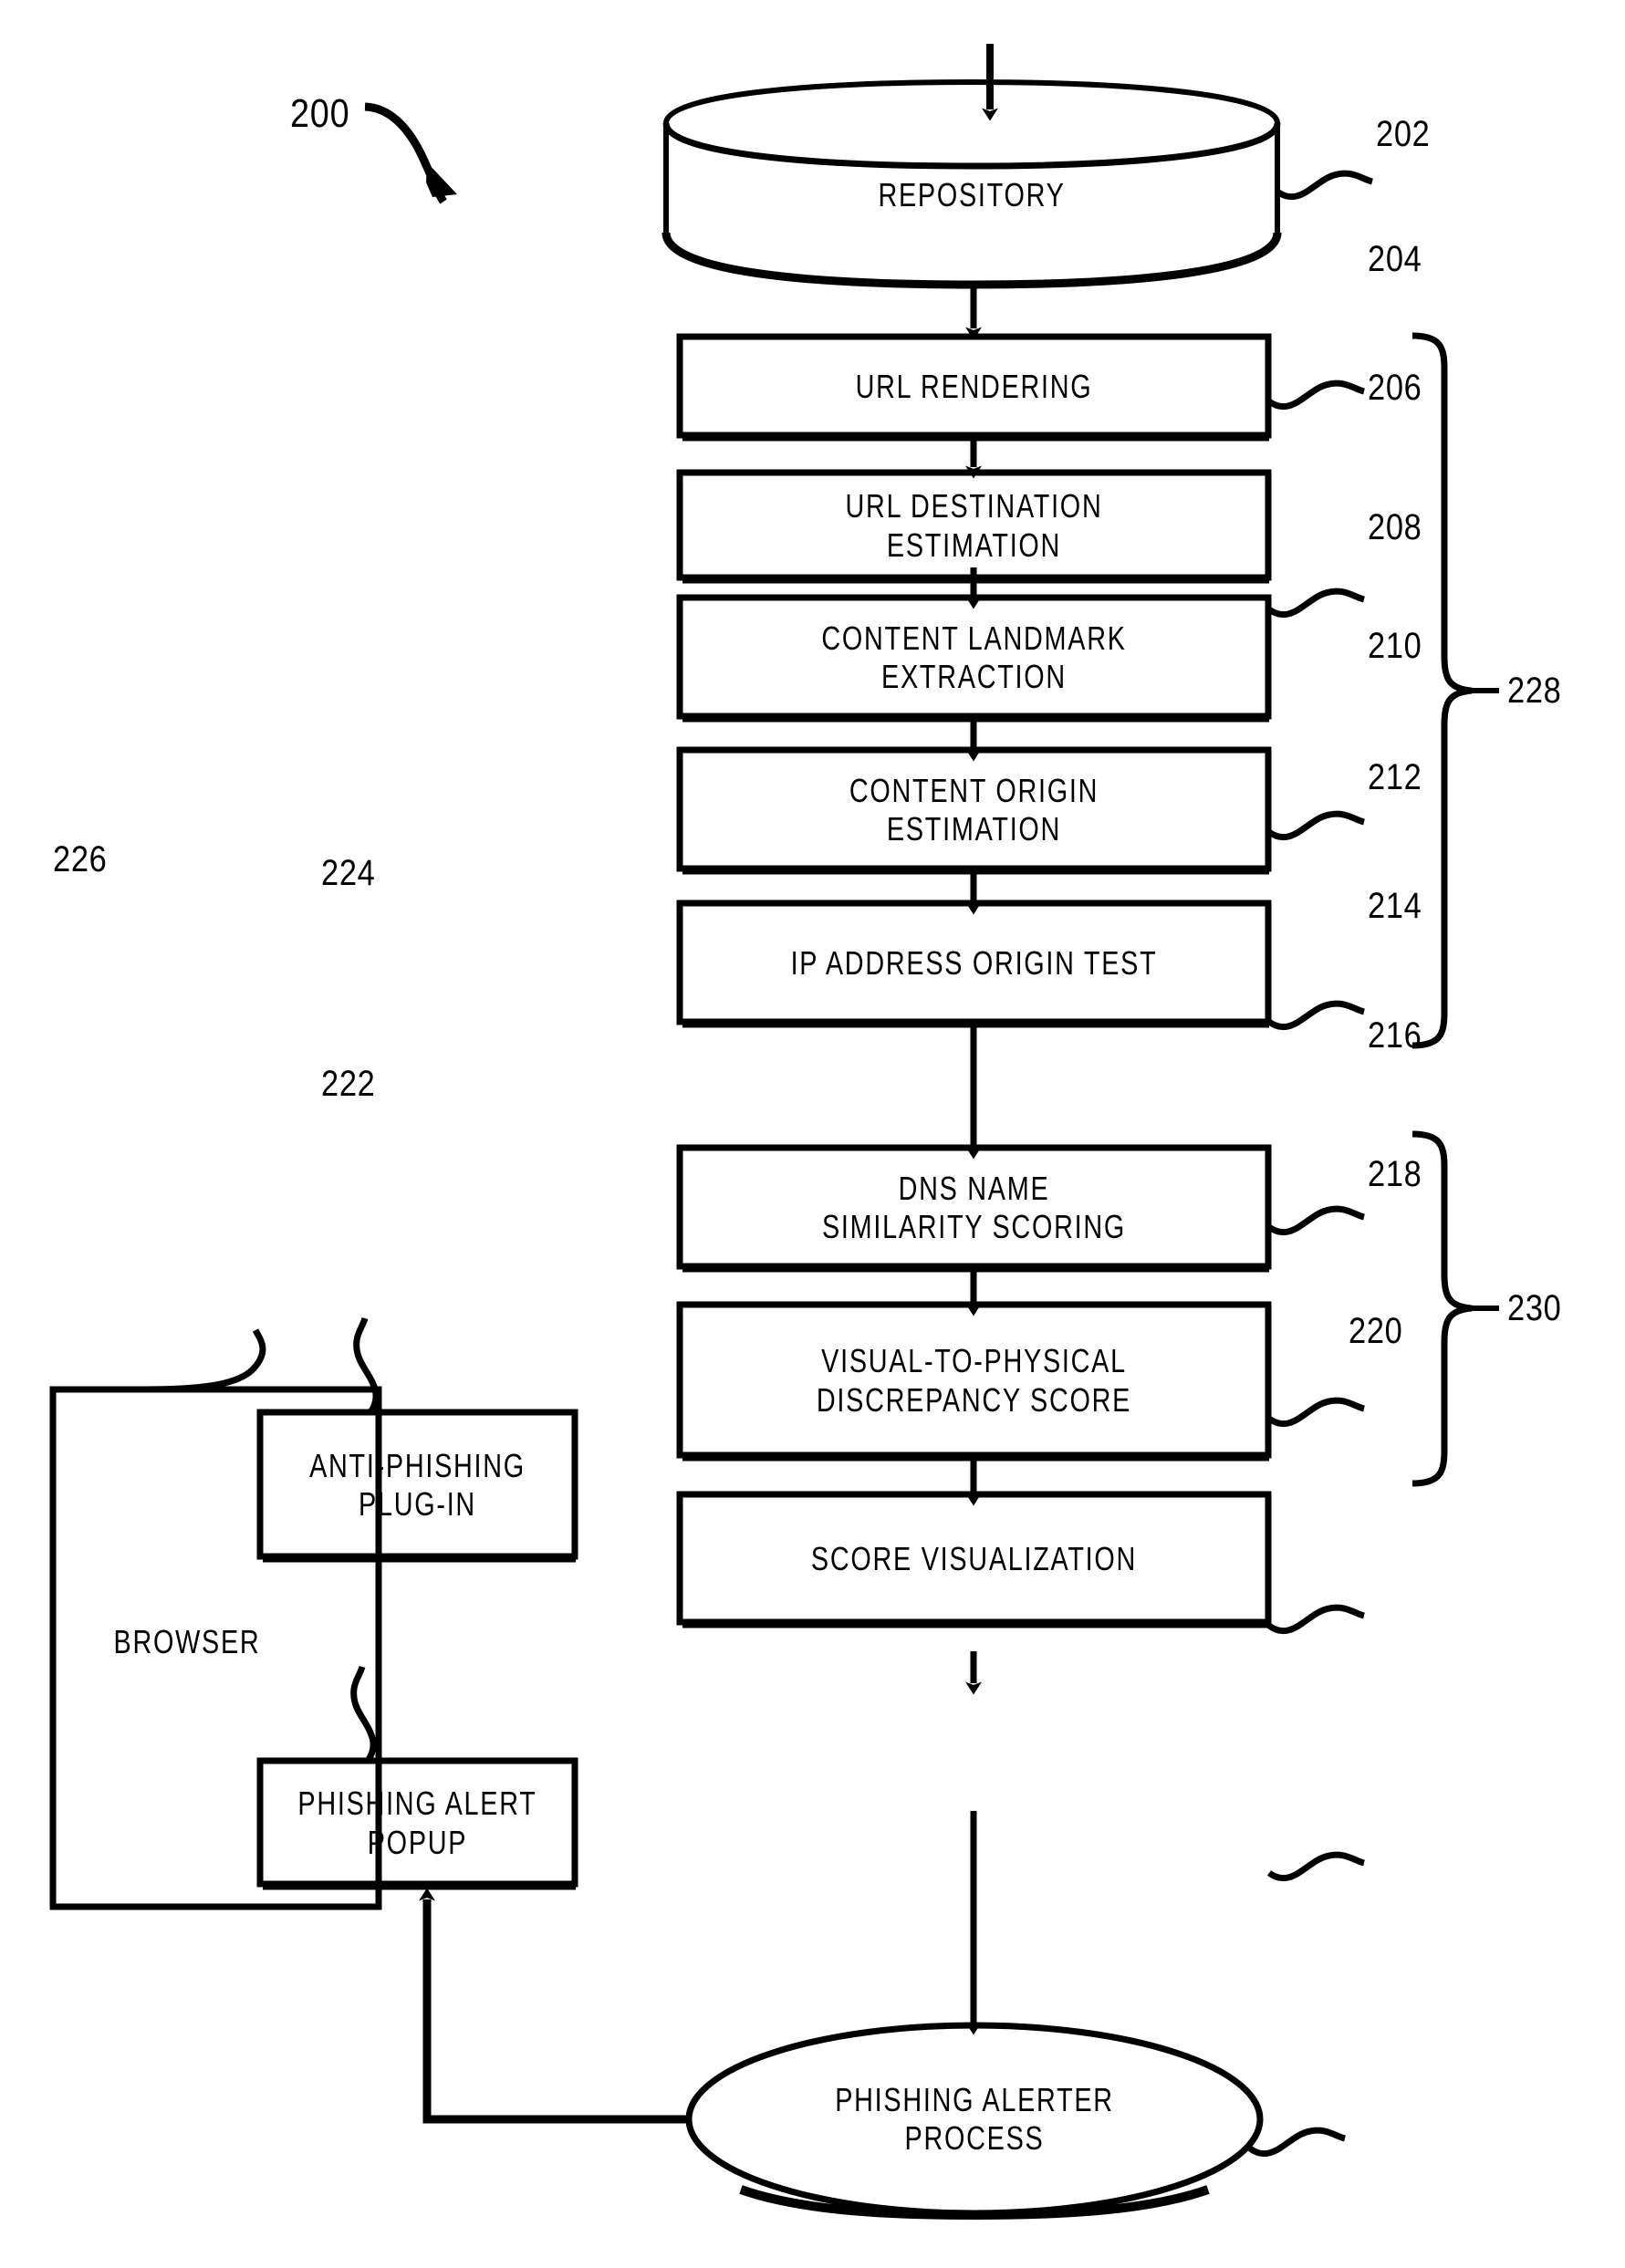  Describe the element at coordinates (1395, 646) in the screenshot. I see `ref-210: 210` at that location.